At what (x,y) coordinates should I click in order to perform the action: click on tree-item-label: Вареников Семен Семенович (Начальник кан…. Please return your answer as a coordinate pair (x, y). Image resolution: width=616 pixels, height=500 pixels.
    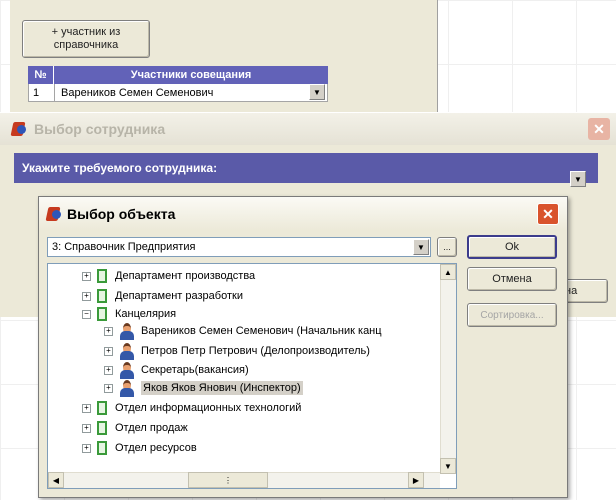
    Looking at the image, I should click on (261, 331).